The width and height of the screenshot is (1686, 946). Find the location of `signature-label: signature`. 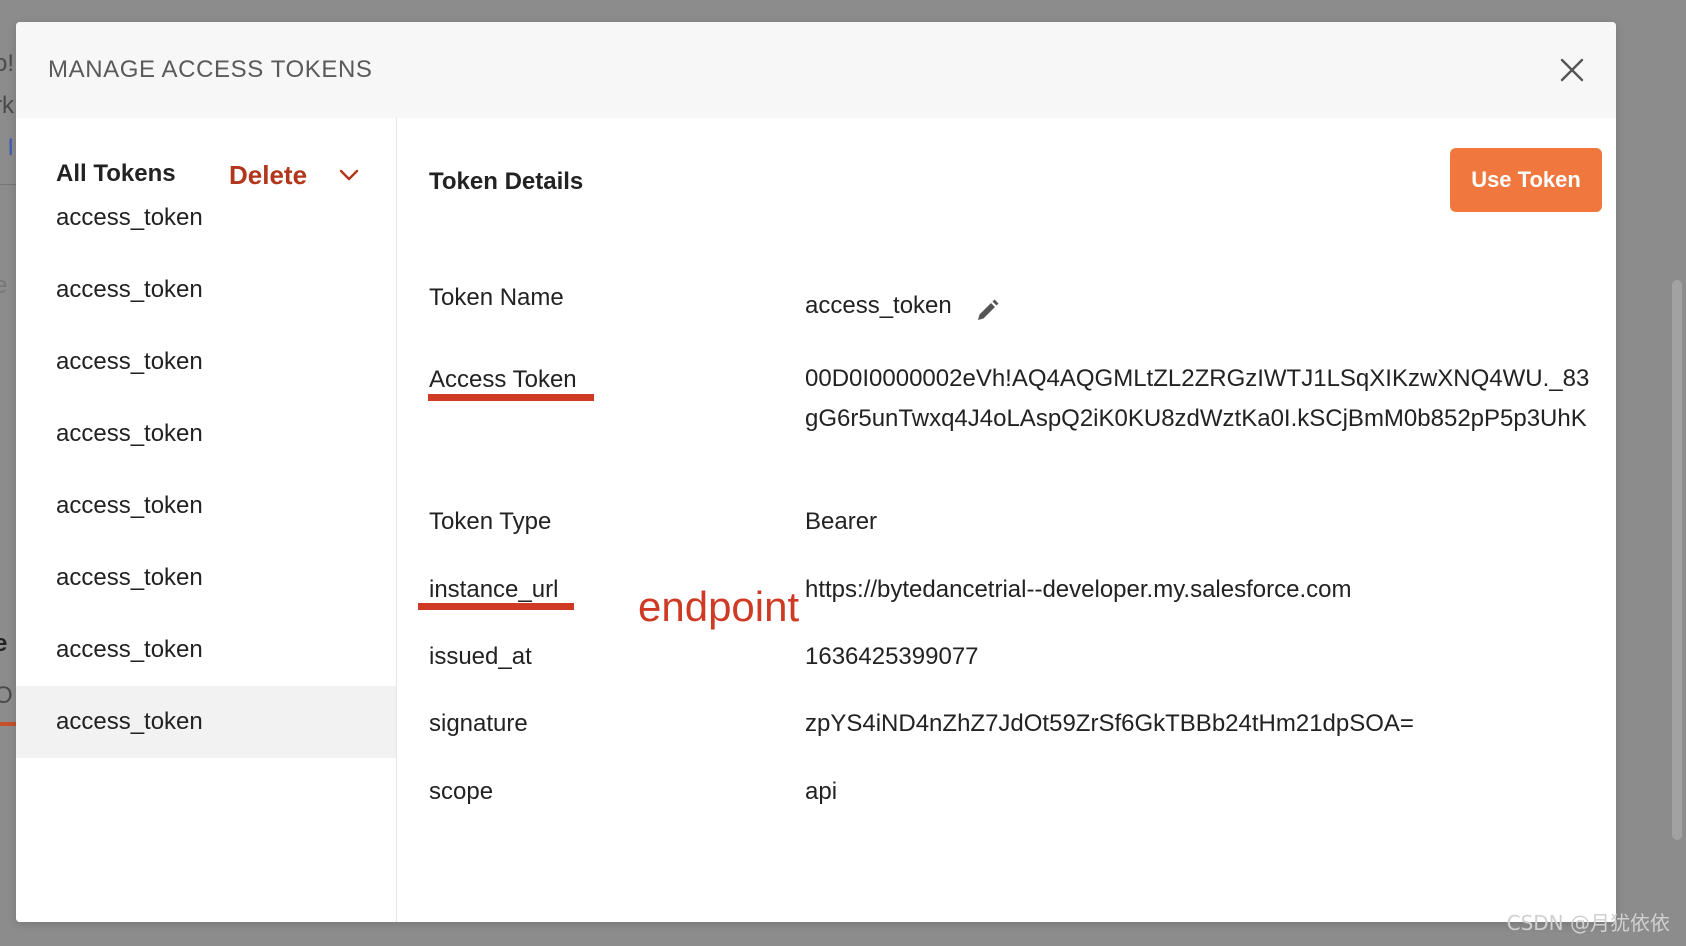

signature-label: signature is located at coordinates (478, 723).